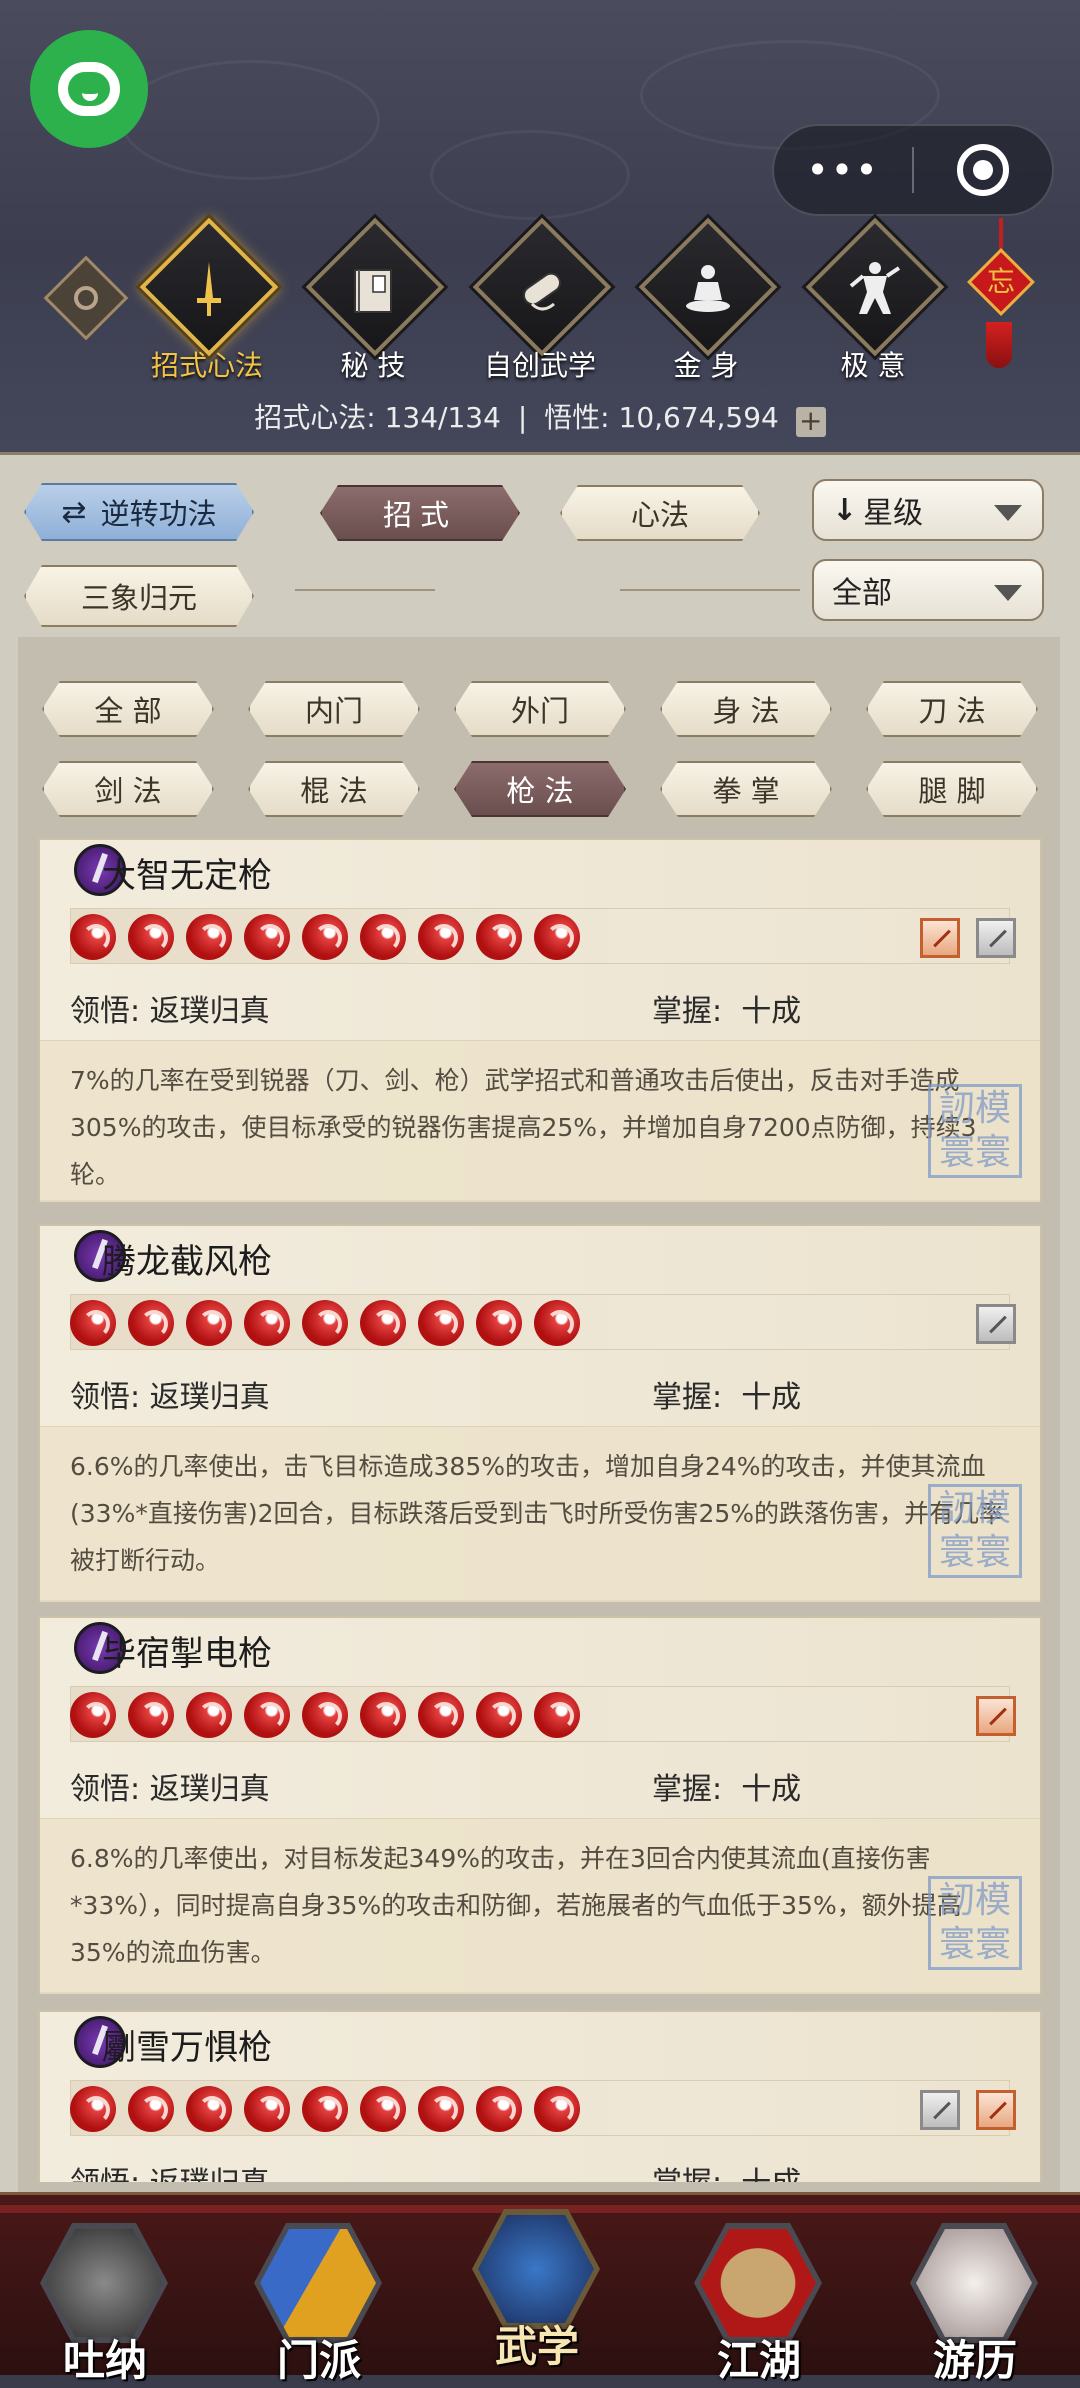 Image resolution: width=1080 pixels, height=2388 pixels. What do you see at coordinates (759, 2300) in the screenshot?
I see `nav-jianghu: 江湖` at bounding box center [759, 2300].